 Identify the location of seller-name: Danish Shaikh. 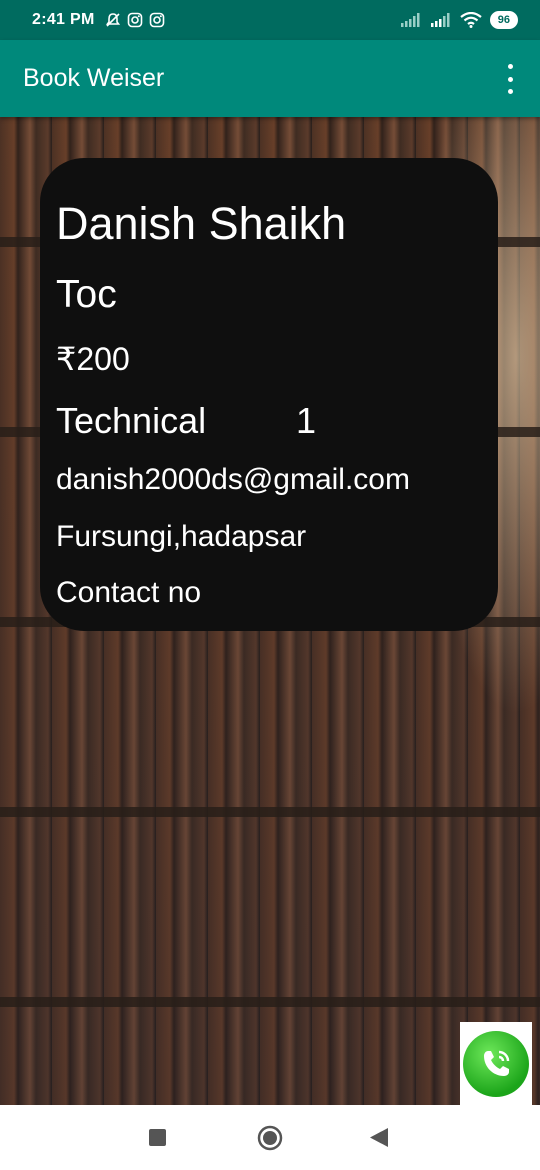
(201, 223).